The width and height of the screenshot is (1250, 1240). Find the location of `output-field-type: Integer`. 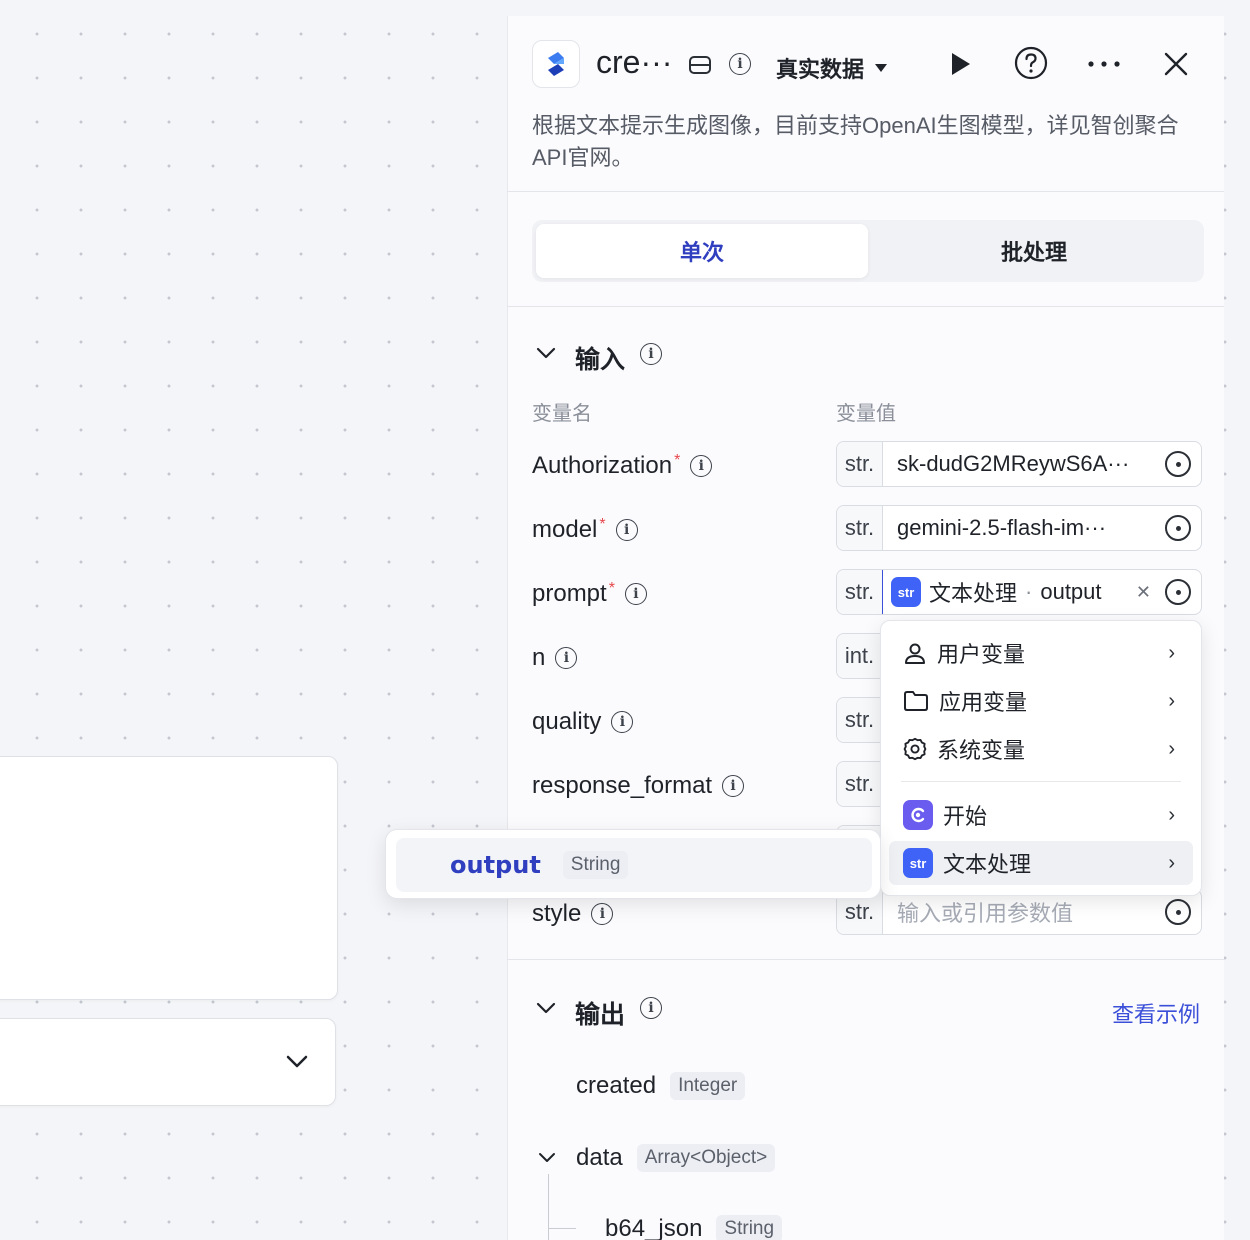

output-field-type: Integer is located at coordinates (708, 1086).